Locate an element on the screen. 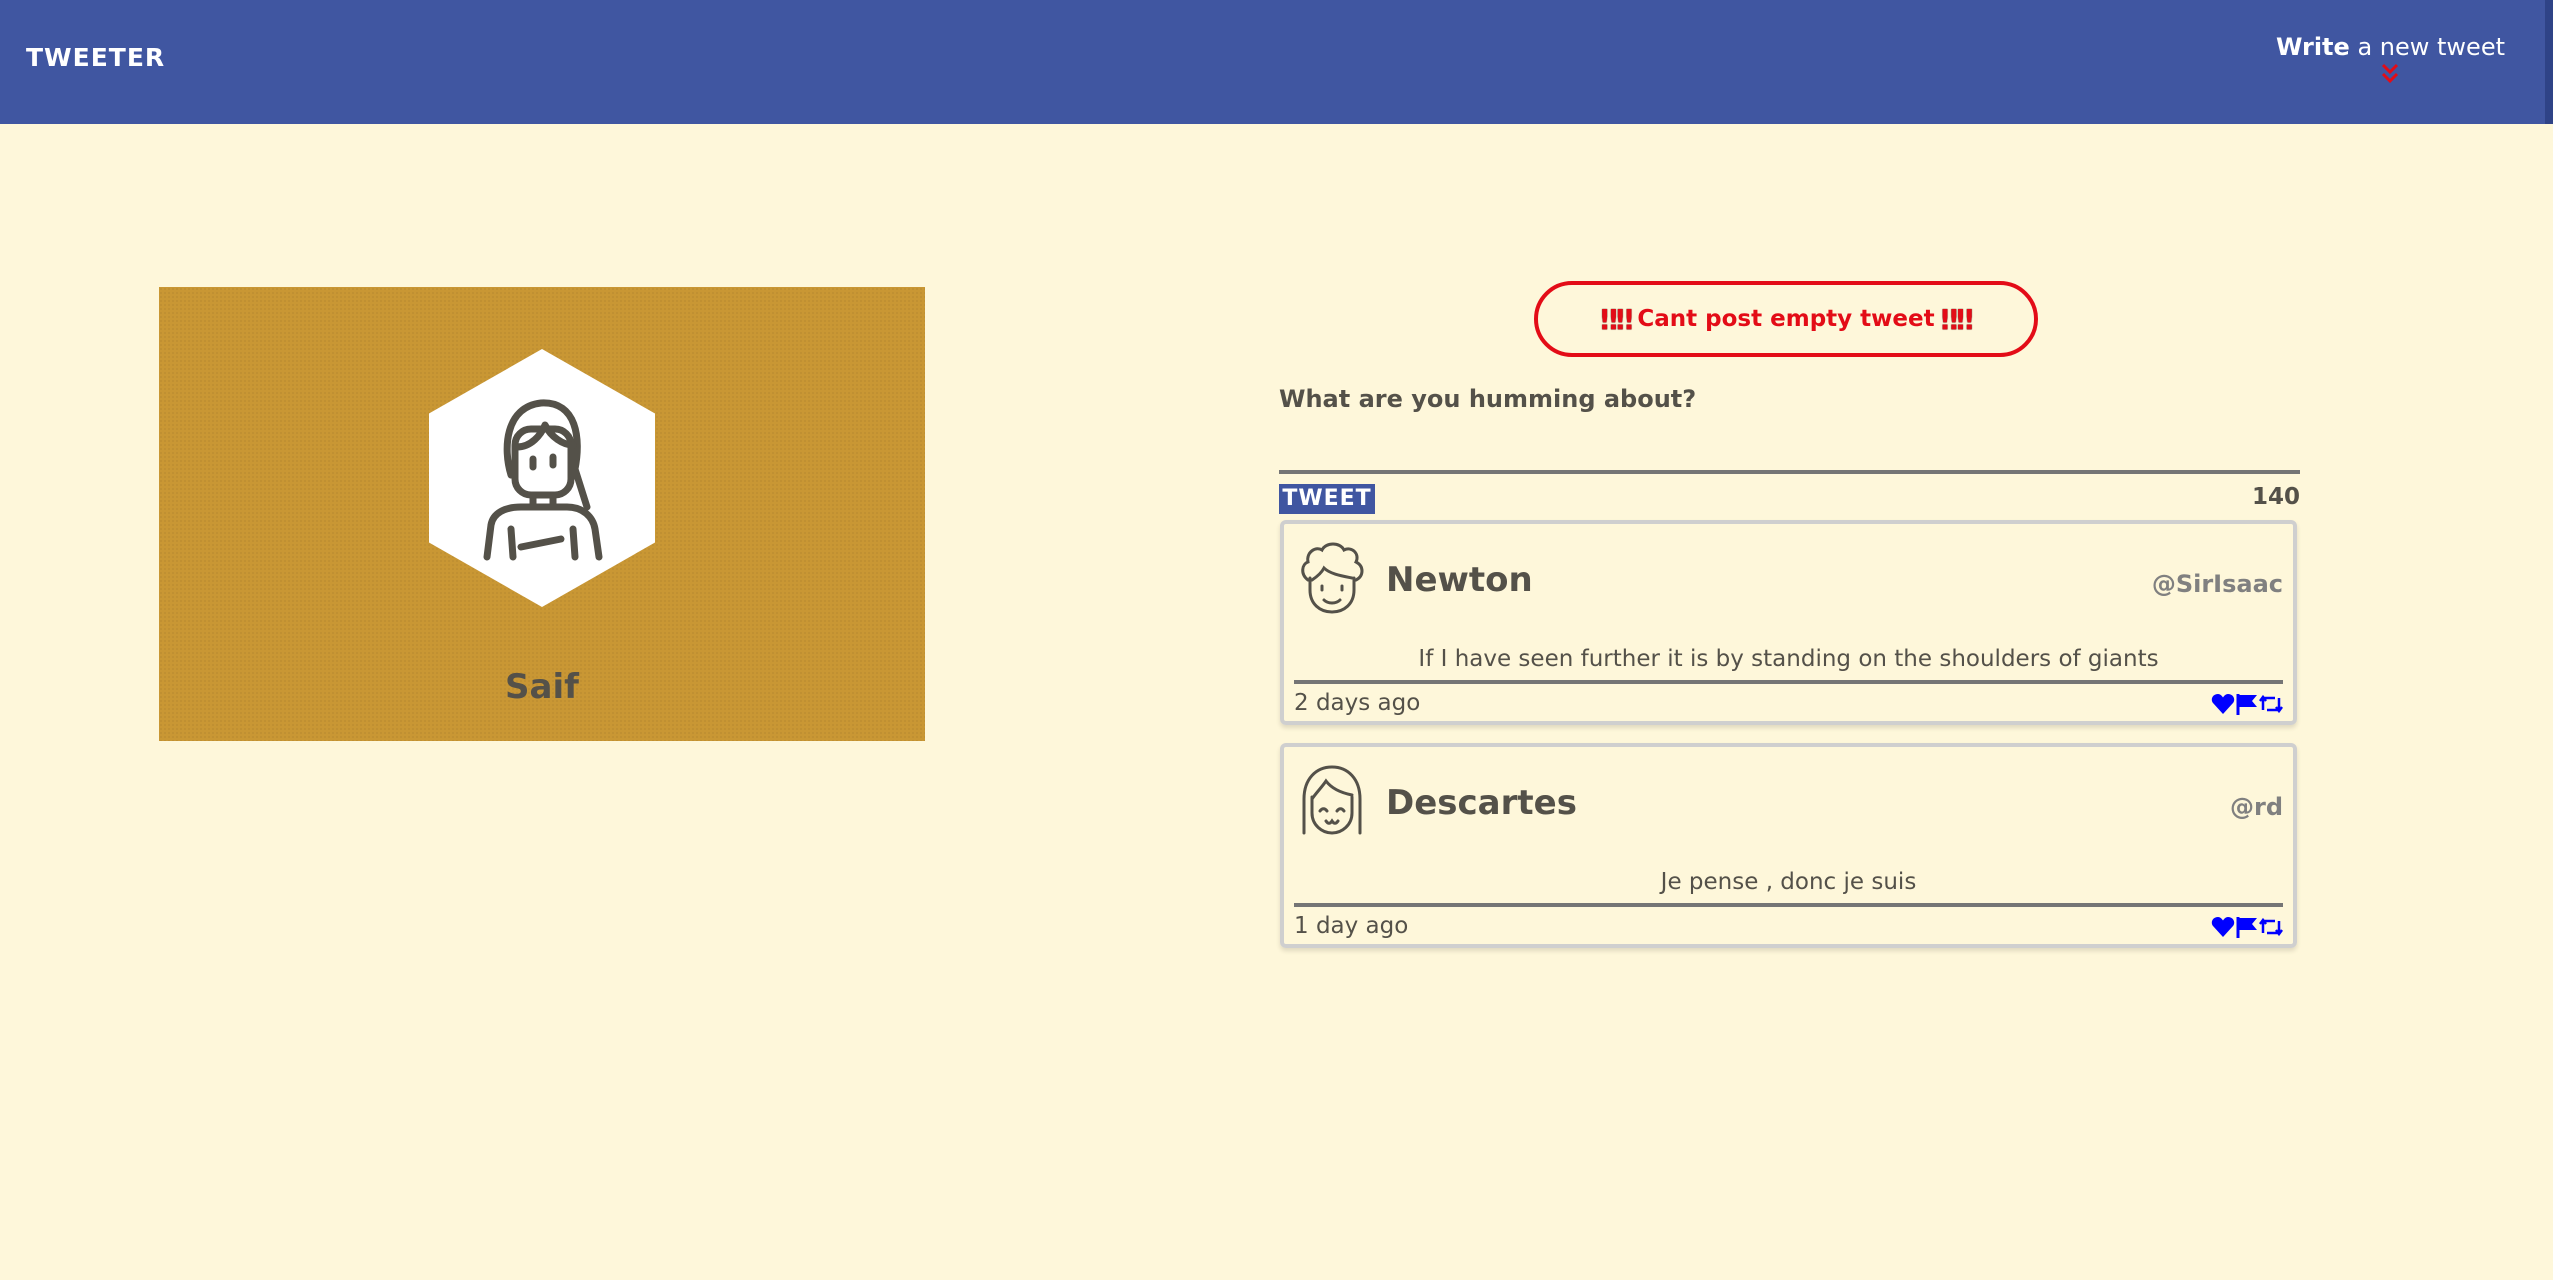  profile-avatar is located at coordinates (542, 478).